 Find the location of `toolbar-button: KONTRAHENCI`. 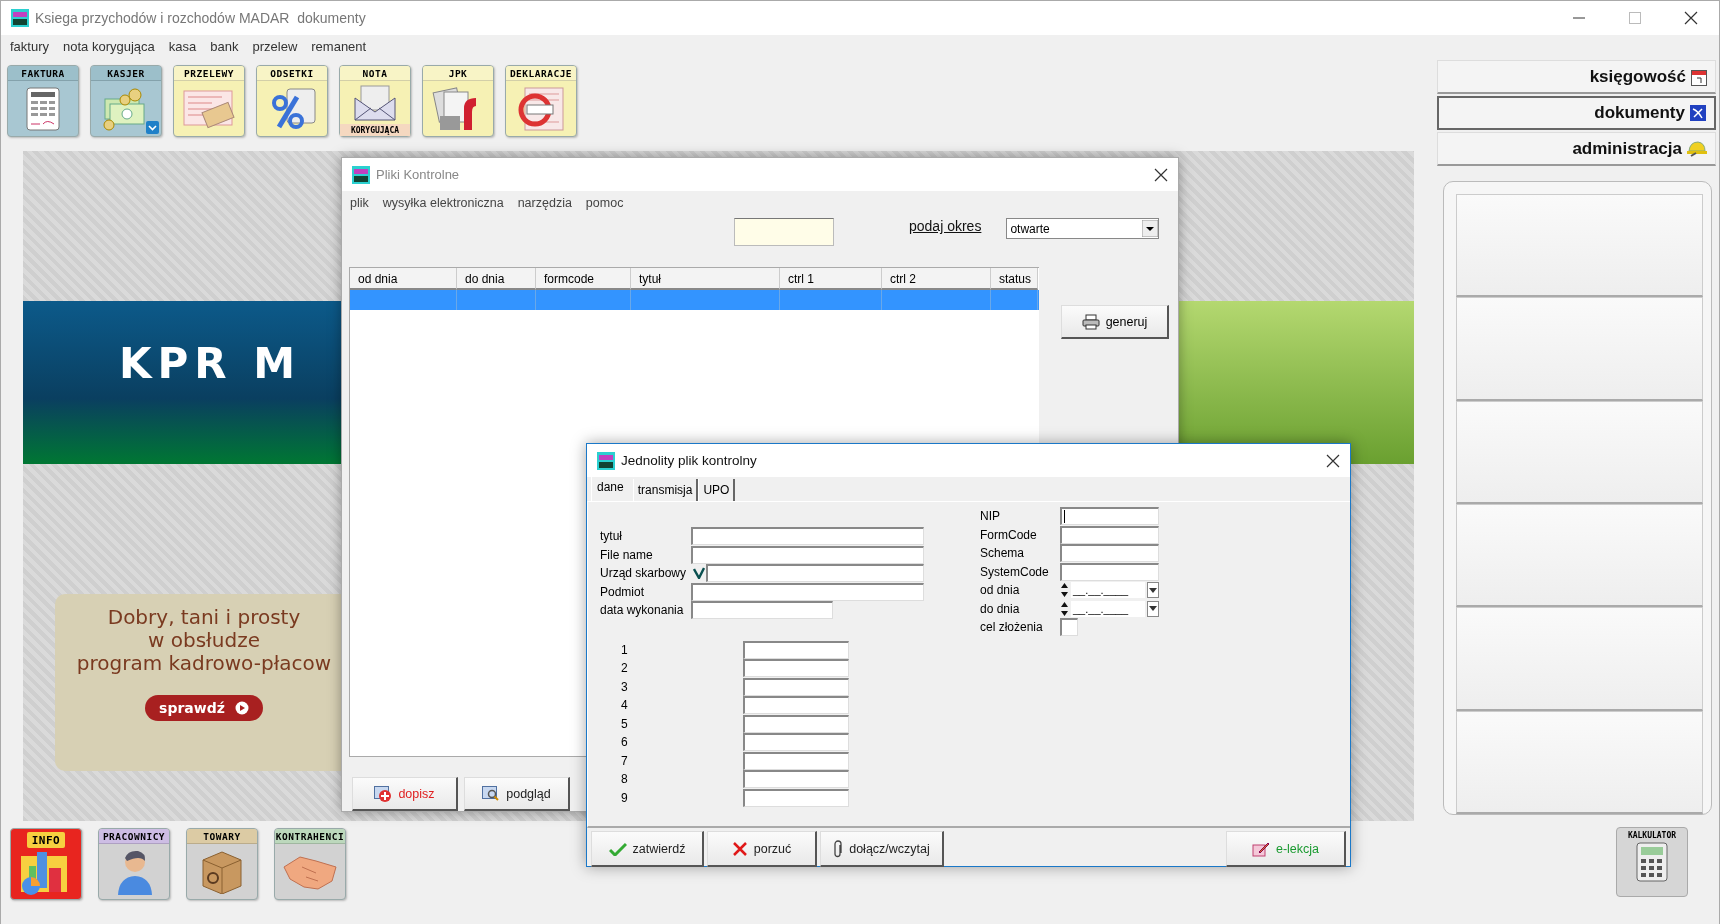

toolbar-button: KONTRAHENCI is located at coordinates (310, 864).